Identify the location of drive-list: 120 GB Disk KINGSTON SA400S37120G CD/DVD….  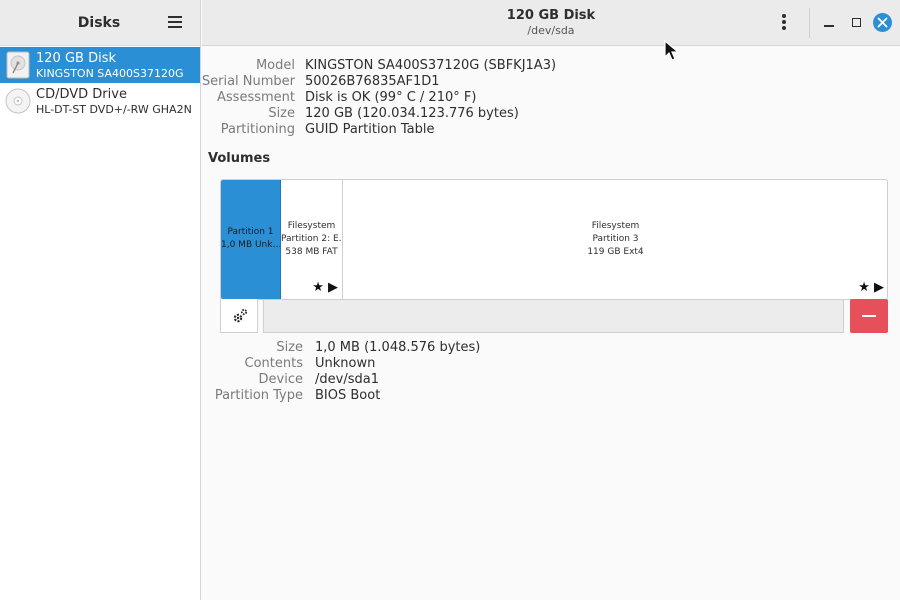
(100, 83).